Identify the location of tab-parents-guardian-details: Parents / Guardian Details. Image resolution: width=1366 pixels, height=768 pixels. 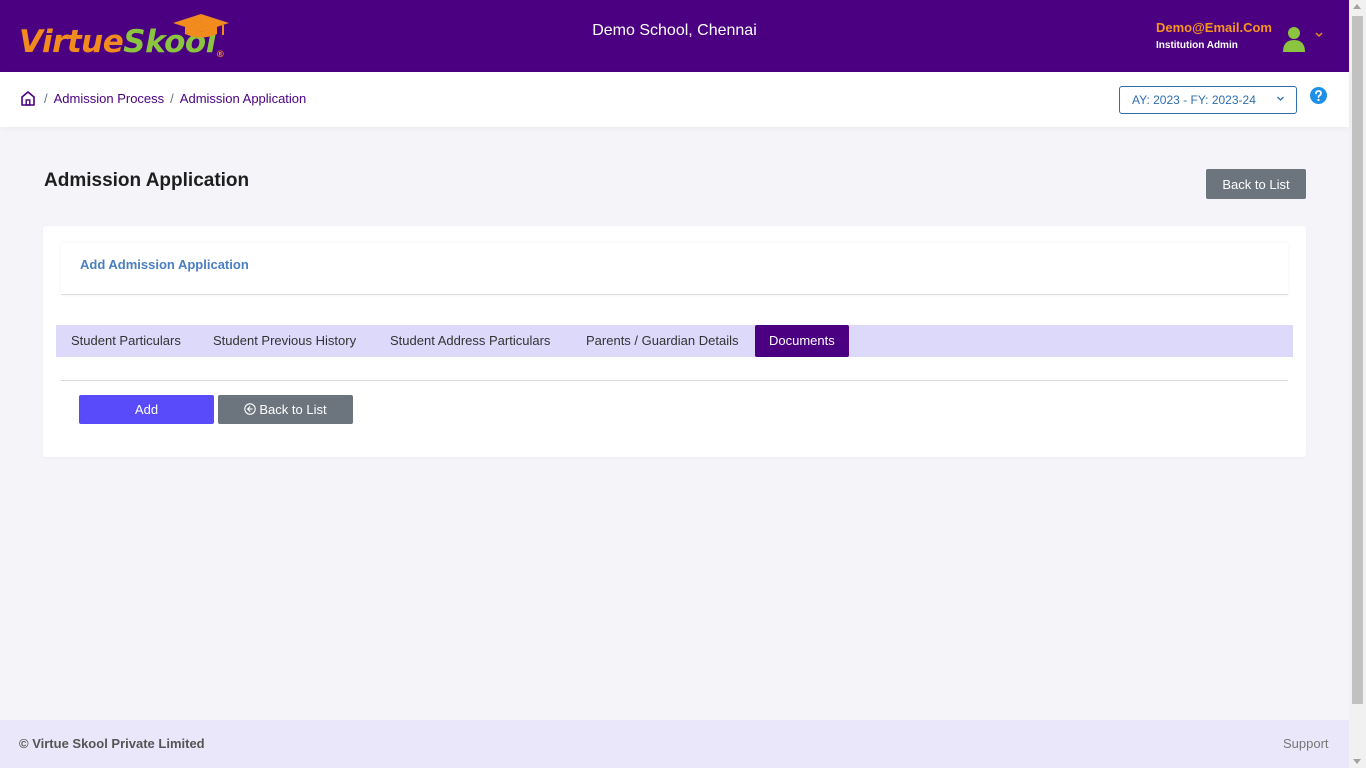
(662, 341).